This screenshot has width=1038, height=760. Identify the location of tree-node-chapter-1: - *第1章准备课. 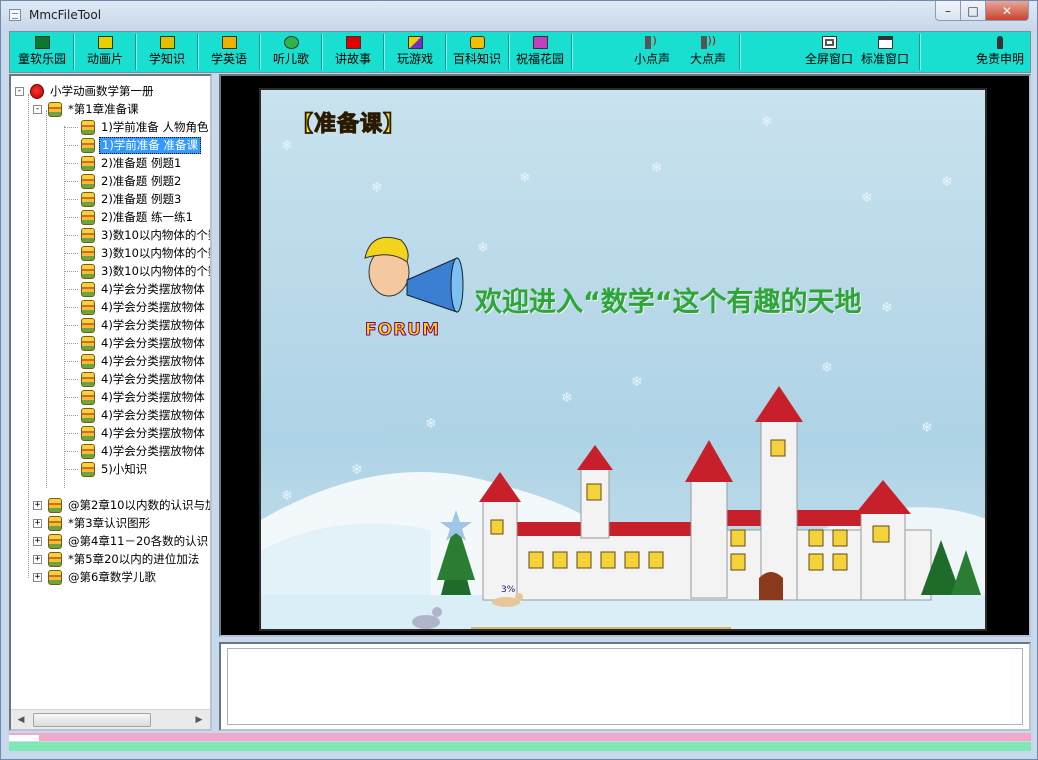
(87, 109).